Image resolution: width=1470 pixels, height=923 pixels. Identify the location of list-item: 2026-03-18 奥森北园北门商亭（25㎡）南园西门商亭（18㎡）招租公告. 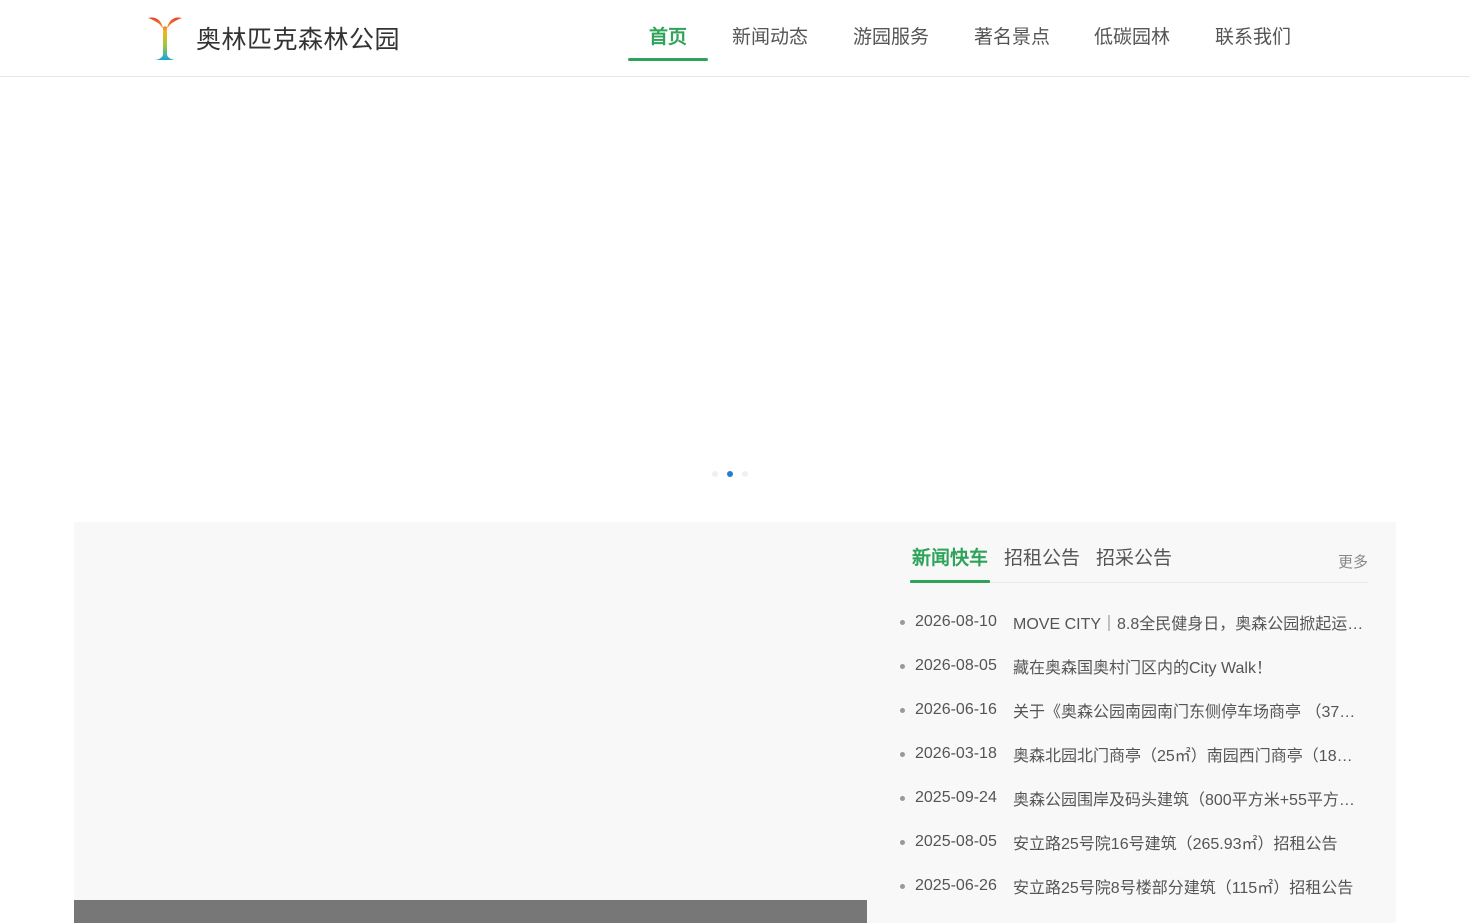
(1133, 754).